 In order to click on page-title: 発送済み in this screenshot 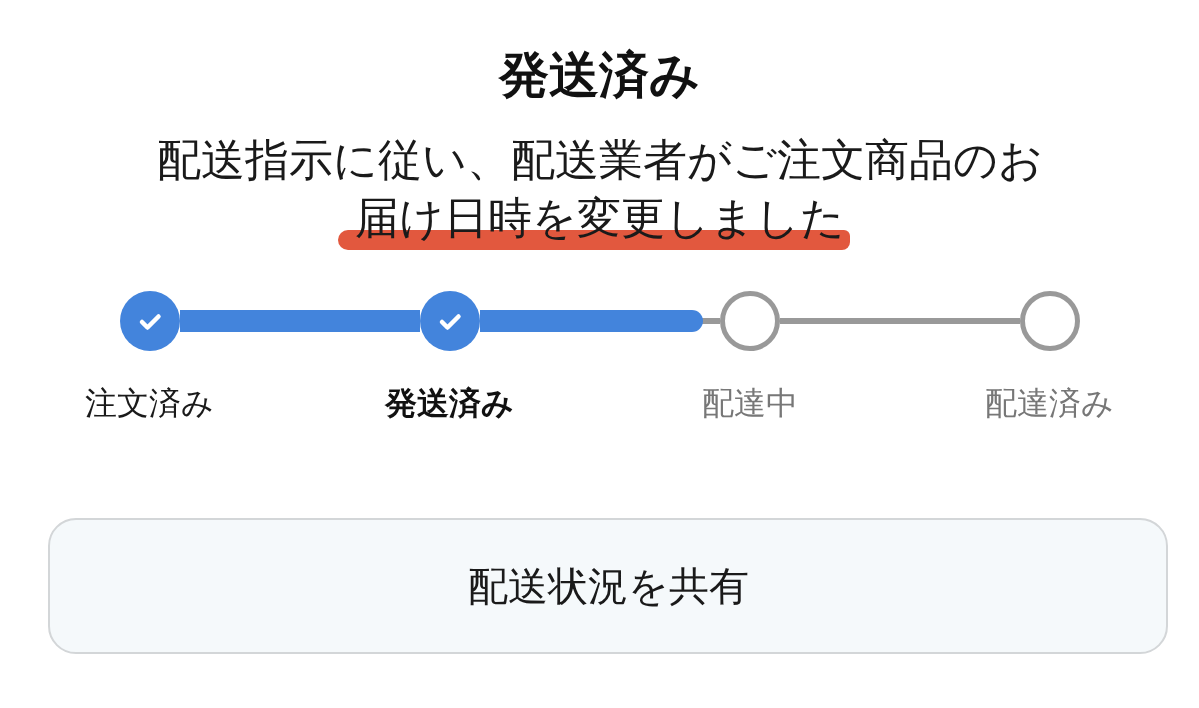, I will do `click(599, 75)`.